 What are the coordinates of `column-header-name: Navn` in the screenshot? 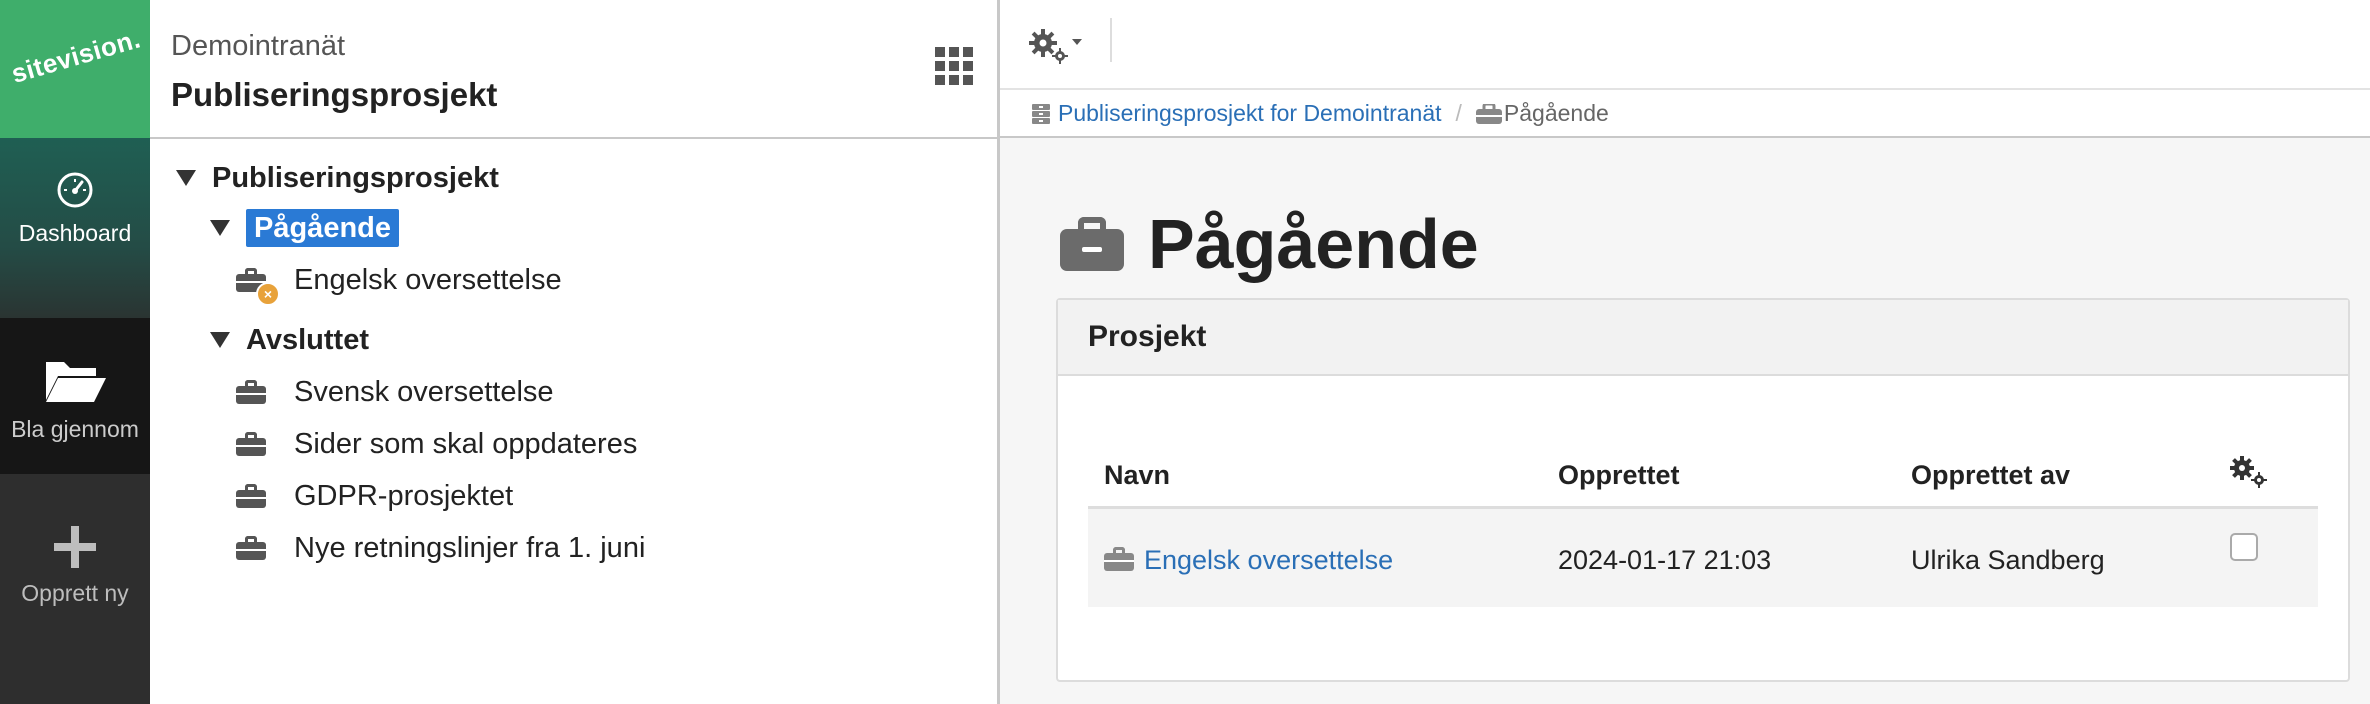 It's located at (1137, 475).